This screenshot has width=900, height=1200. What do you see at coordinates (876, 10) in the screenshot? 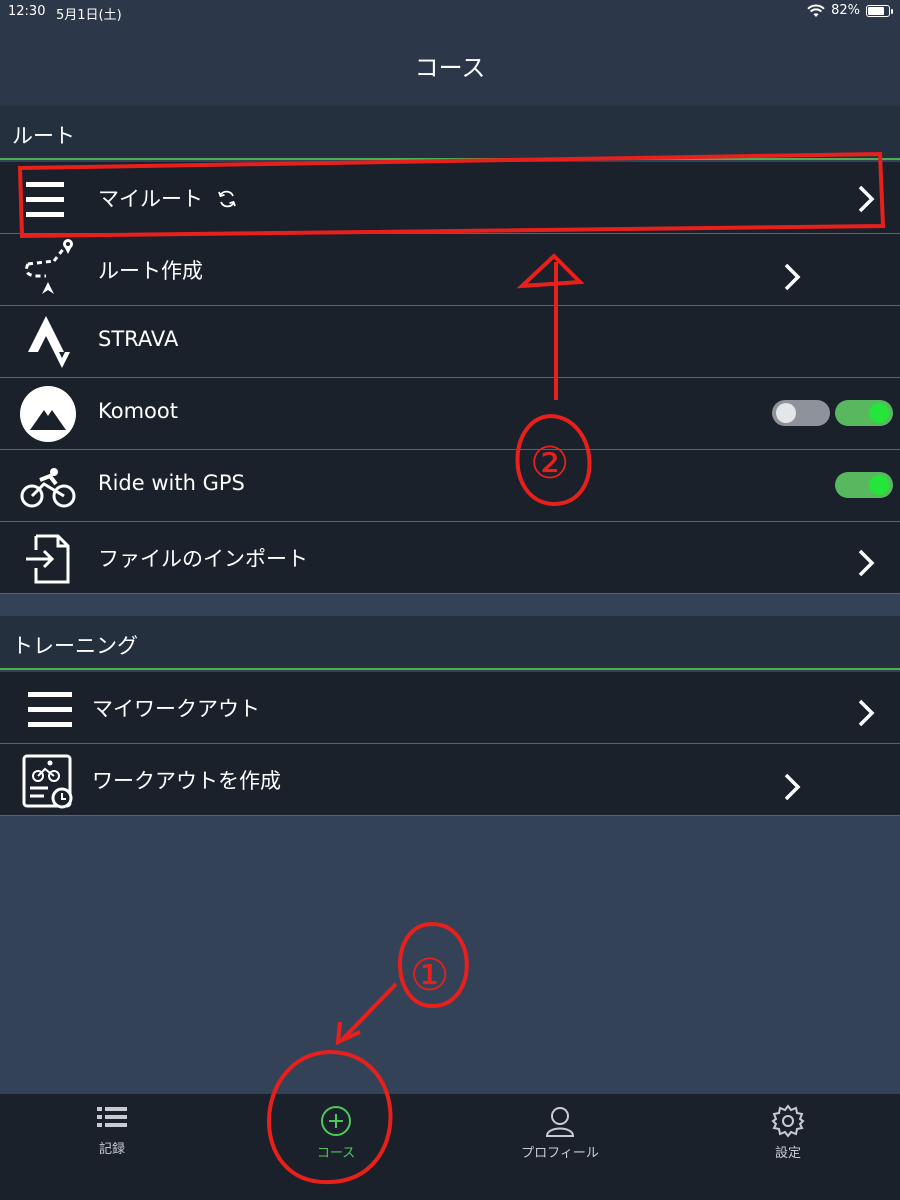
I see `battery-level` at bounding box center [876, 10].